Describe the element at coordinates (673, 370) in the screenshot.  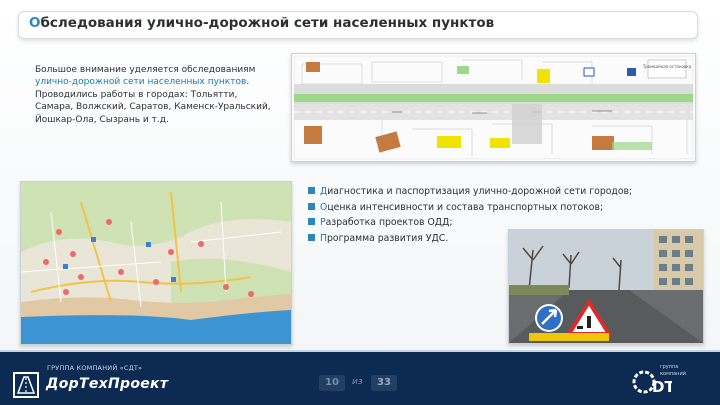
I see `sdt-caption: группа компаний` at that location.